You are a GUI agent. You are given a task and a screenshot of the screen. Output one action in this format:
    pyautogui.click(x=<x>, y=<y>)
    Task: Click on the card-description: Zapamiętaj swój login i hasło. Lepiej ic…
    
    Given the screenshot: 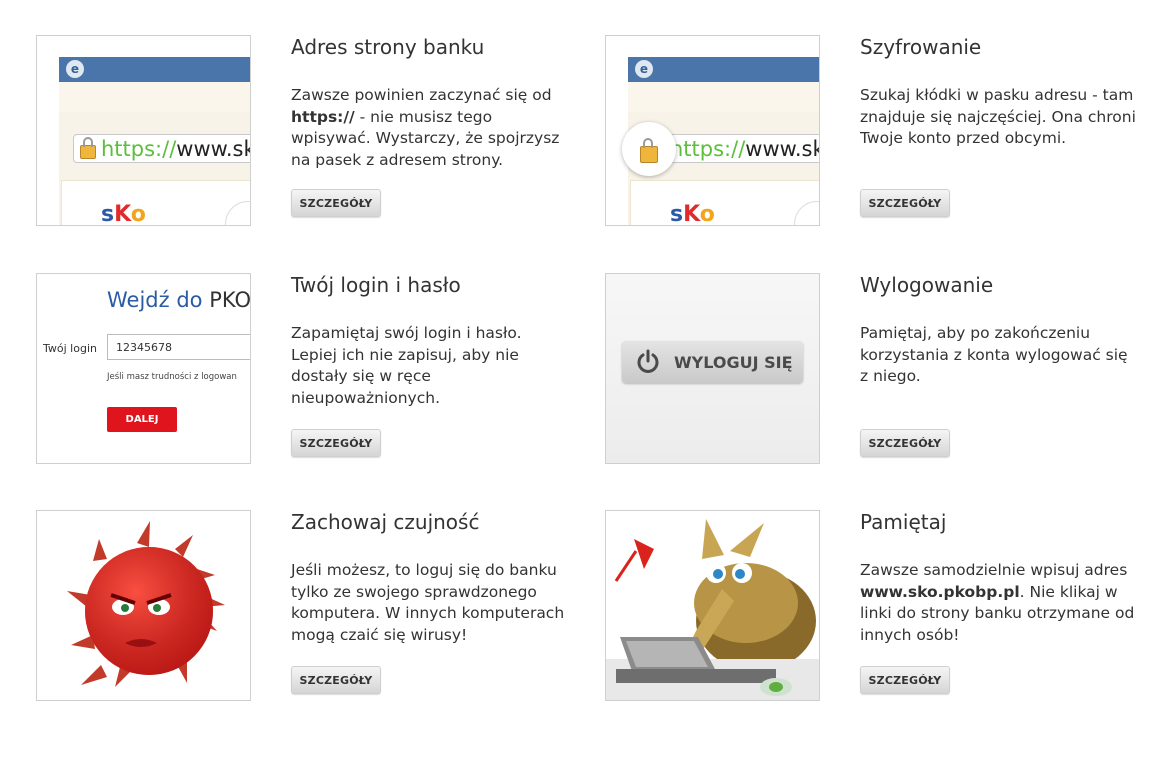 What is the action you would take?
    pyautogui.click(x=406, y=365)
    